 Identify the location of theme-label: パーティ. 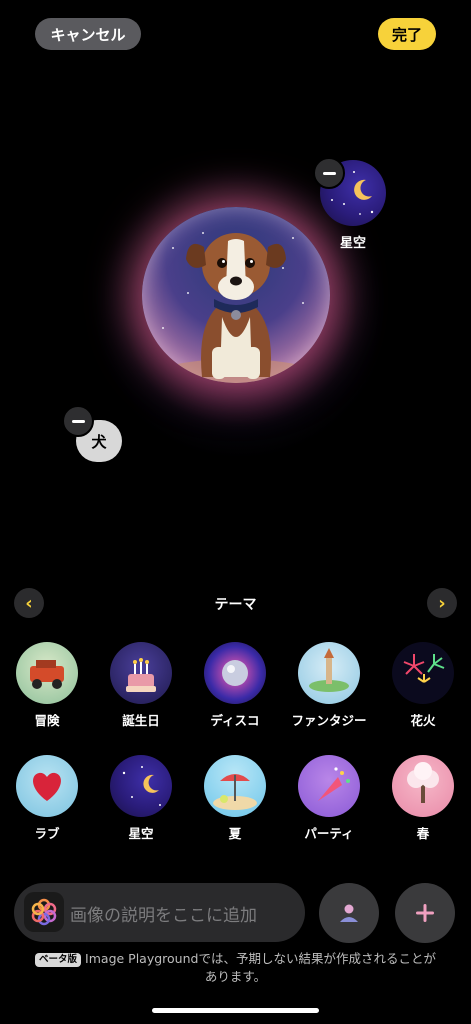
(329, 833).